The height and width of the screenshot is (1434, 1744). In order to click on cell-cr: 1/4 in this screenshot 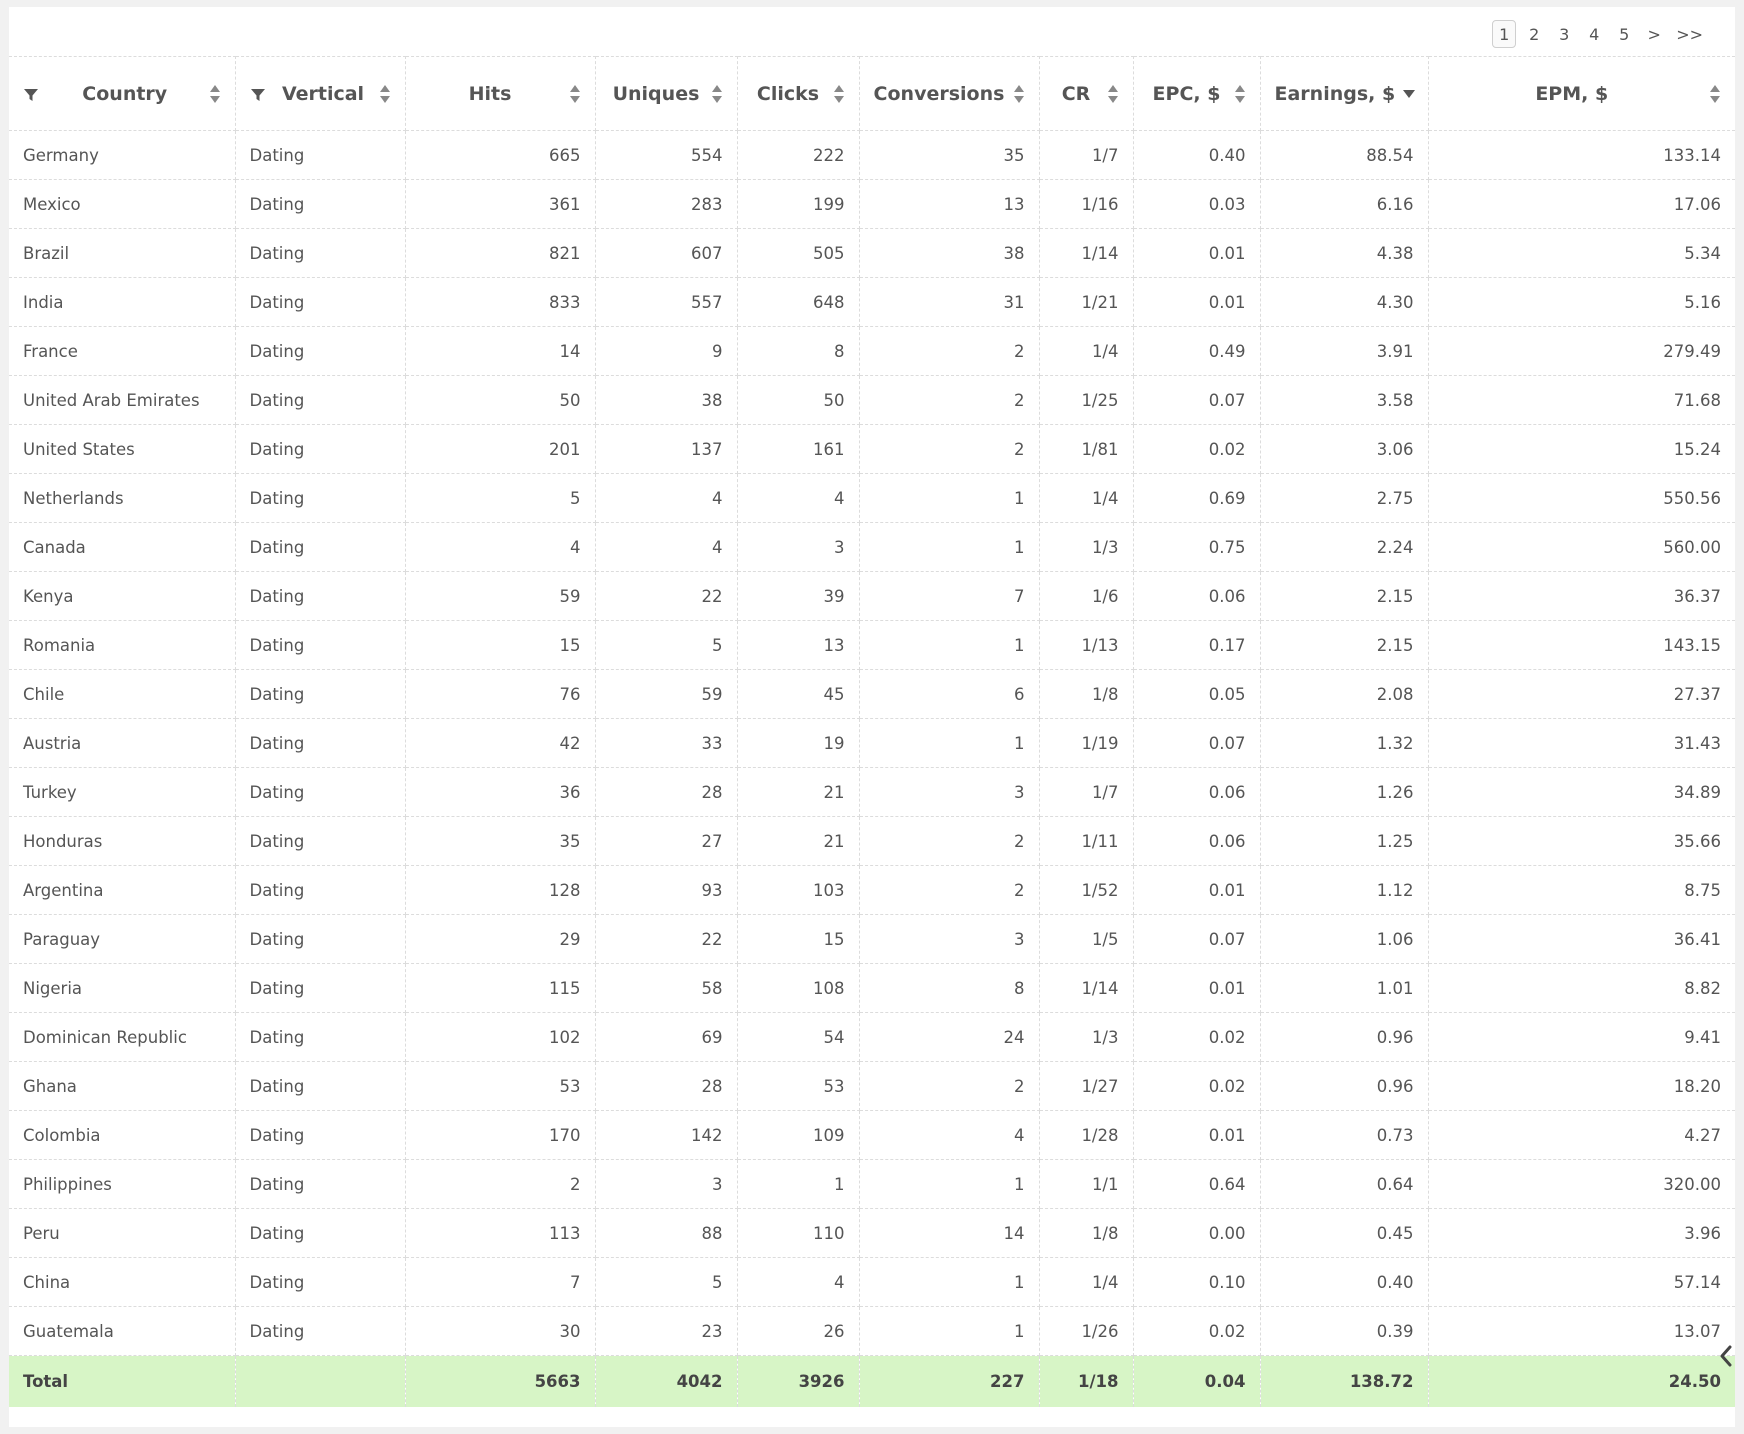, I will do `click(1086, 351)`.